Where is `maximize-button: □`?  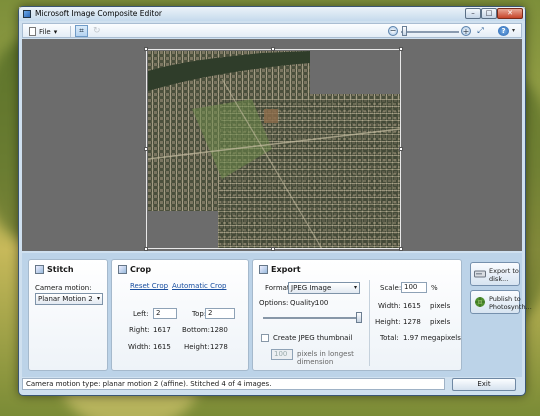 maximize-button: □ is located at coordinates (489, 13).